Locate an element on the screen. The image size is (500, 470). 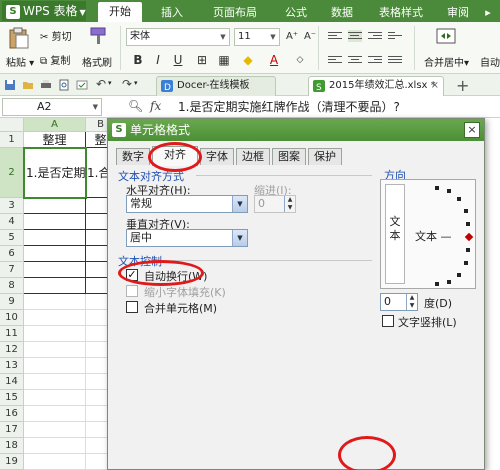
copy-button: ⧉ 复制 is located at coordinates (55, 59).